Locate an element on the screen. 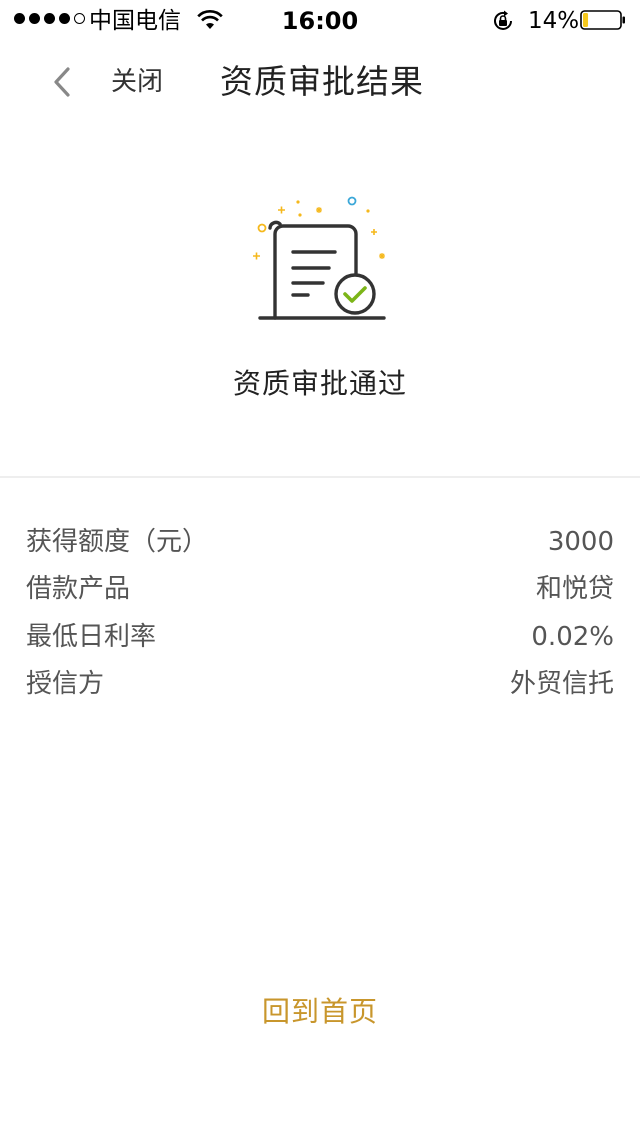  detail-label: 最低日利率 is located at coordinates (91, 636).